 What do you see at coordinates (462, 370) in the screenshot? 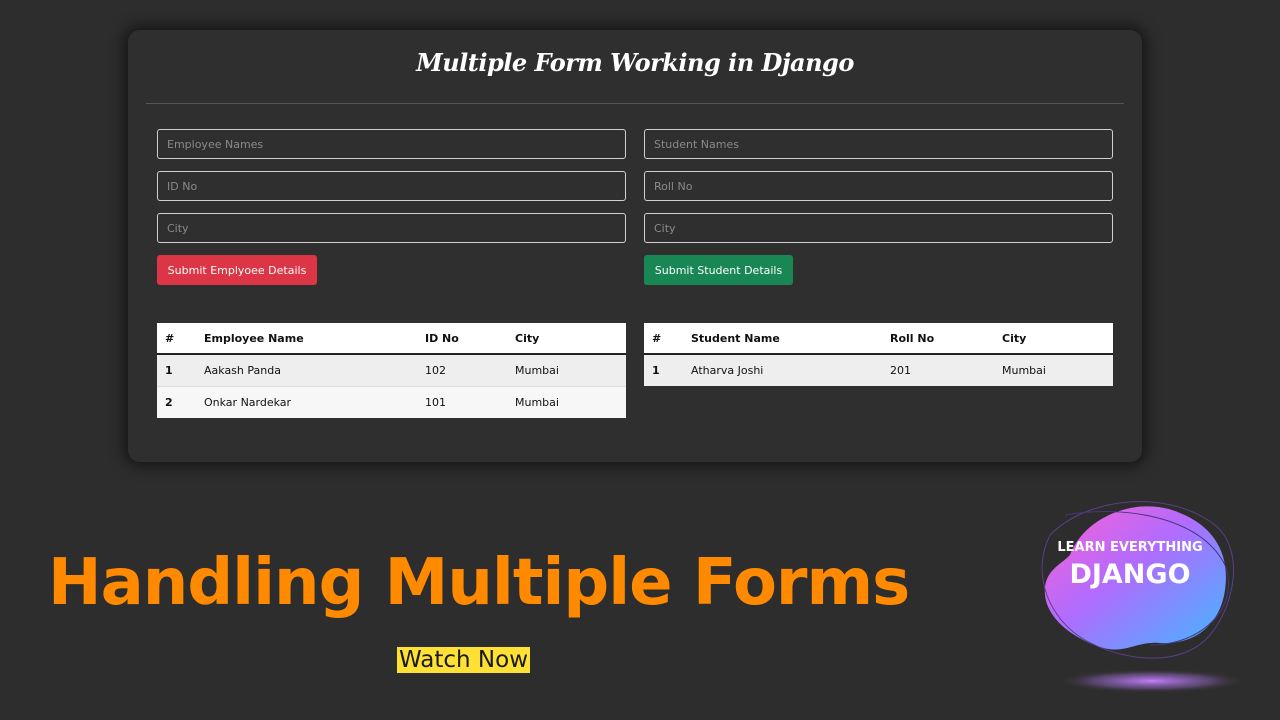
I see `id-no-cell: 102` at bounding box center [462, 370].